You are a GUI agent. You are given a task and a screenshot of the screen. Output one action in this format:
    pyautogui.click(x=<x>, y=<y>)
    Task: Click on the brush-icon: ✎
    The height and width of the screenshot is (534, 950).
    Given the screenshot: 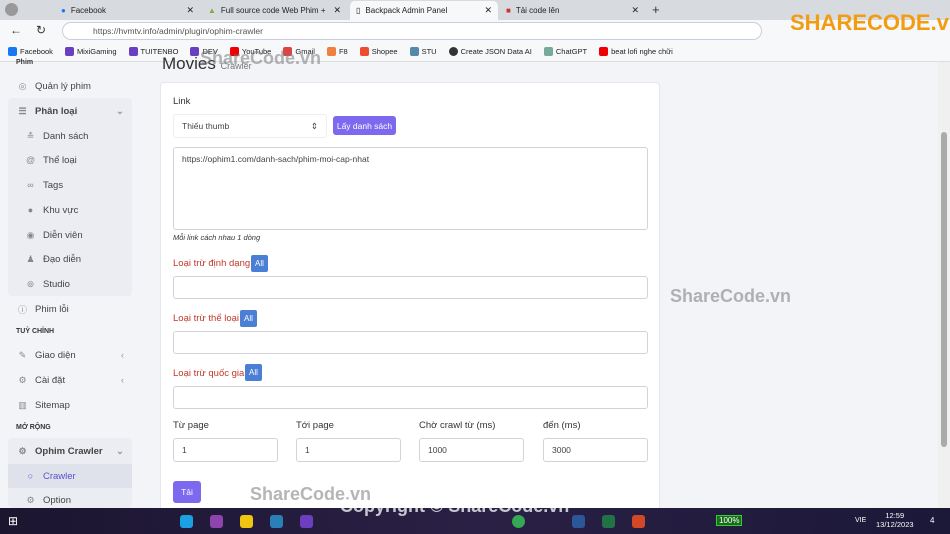 What is the action you would take?
    pyautogui.click(x=22, y=354)
    